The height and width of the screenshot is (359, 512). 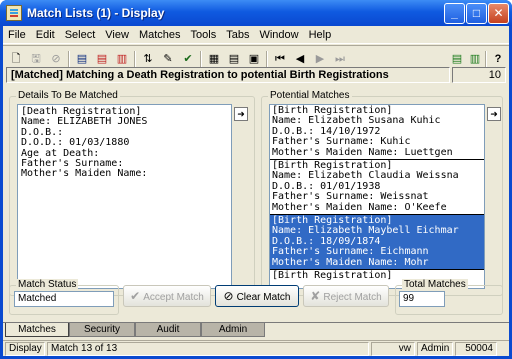 What do you see at coordinates (476, 13) in the screenshot?
I see `maximize-button: □` at bounding box center [476, 13].